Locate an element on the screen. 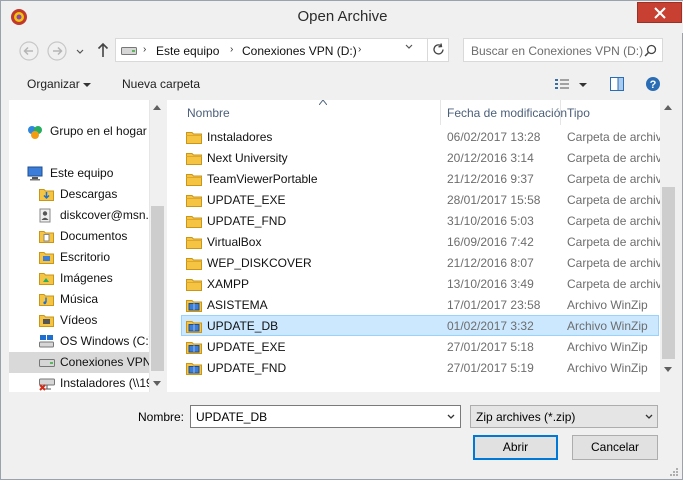 This screenshot has height=480, width=683. nav-item-homegroup: Grupo en el hogar is located at coordinates (83, 131).